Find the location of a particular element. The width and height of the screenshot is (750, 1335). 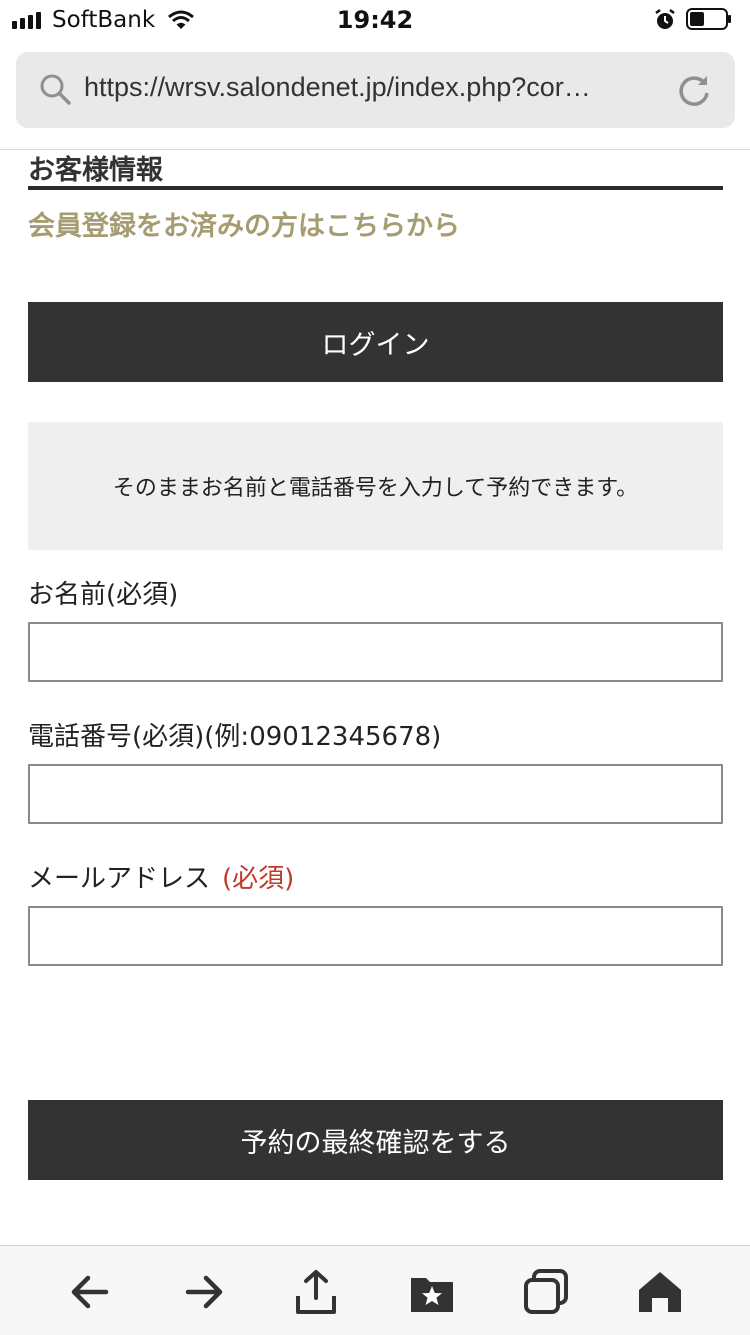

bookmarks-icon is located at coordinates (432, 1292).